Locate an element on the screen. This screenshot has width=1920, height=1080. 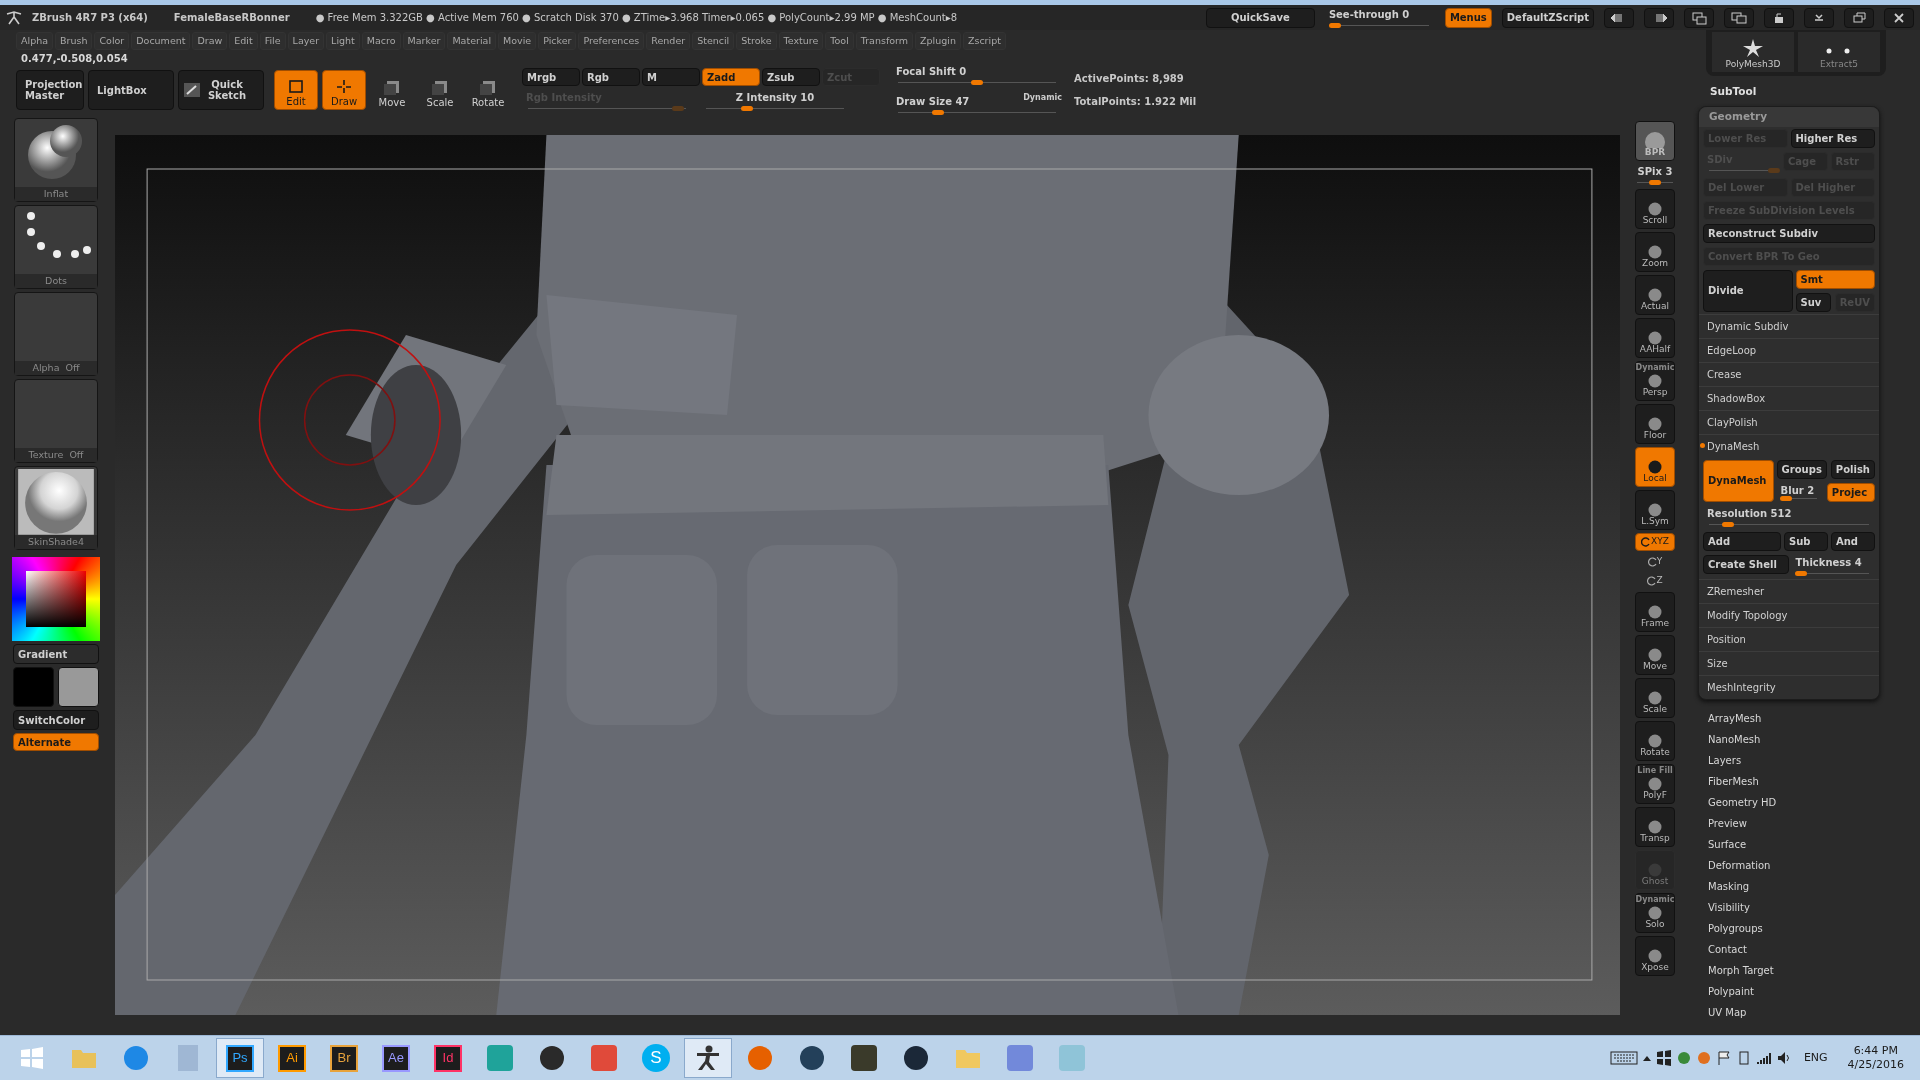
button: Groups is located at coordinates (1801, 469).